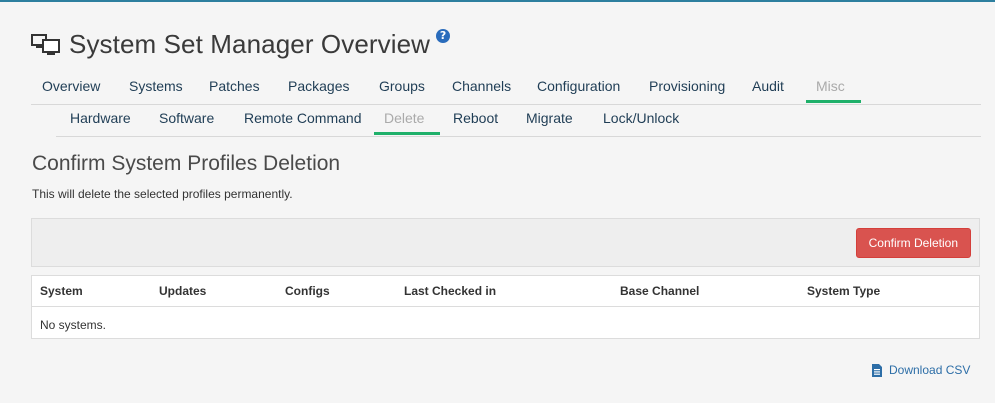 This screenshot has width=995, height=403. Describe the element at coordinates (497, 1) in the screenshot. I see `top-accent-line` at that location.